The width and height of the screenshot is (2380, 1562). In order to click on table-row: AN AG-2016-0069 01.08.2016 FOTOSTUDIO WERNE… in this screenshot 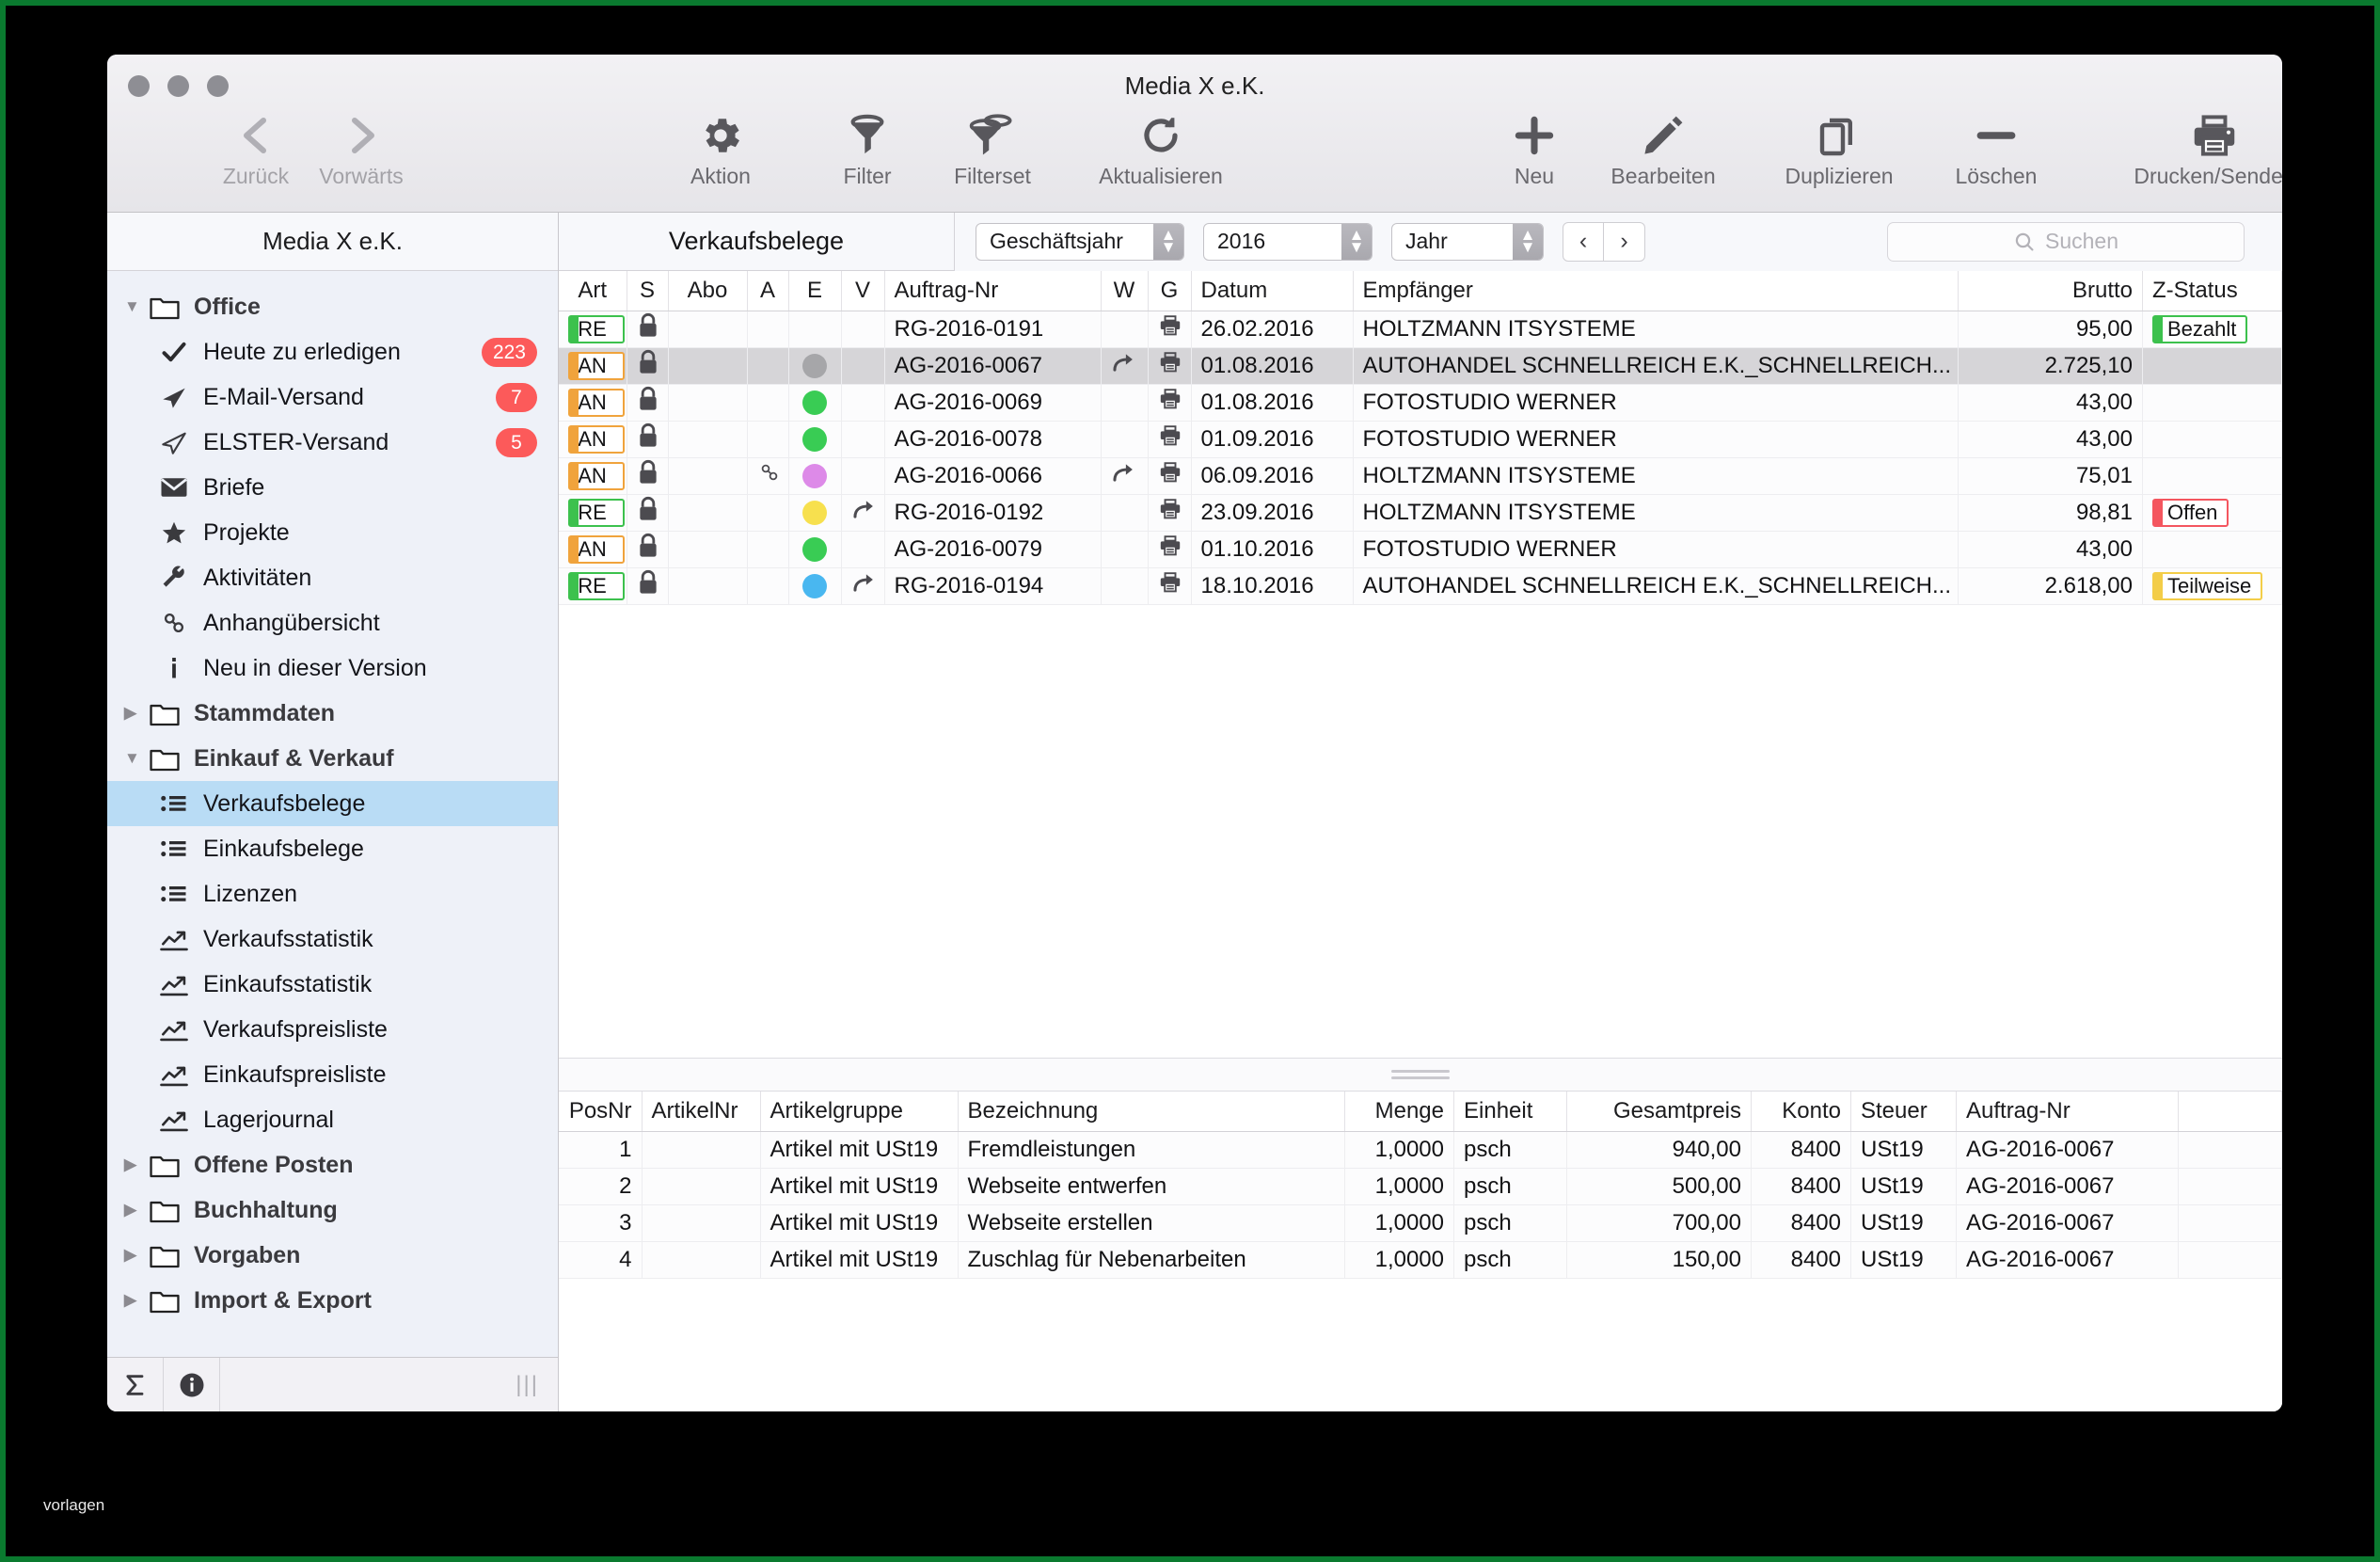, I will do `click(1420, 403)`.